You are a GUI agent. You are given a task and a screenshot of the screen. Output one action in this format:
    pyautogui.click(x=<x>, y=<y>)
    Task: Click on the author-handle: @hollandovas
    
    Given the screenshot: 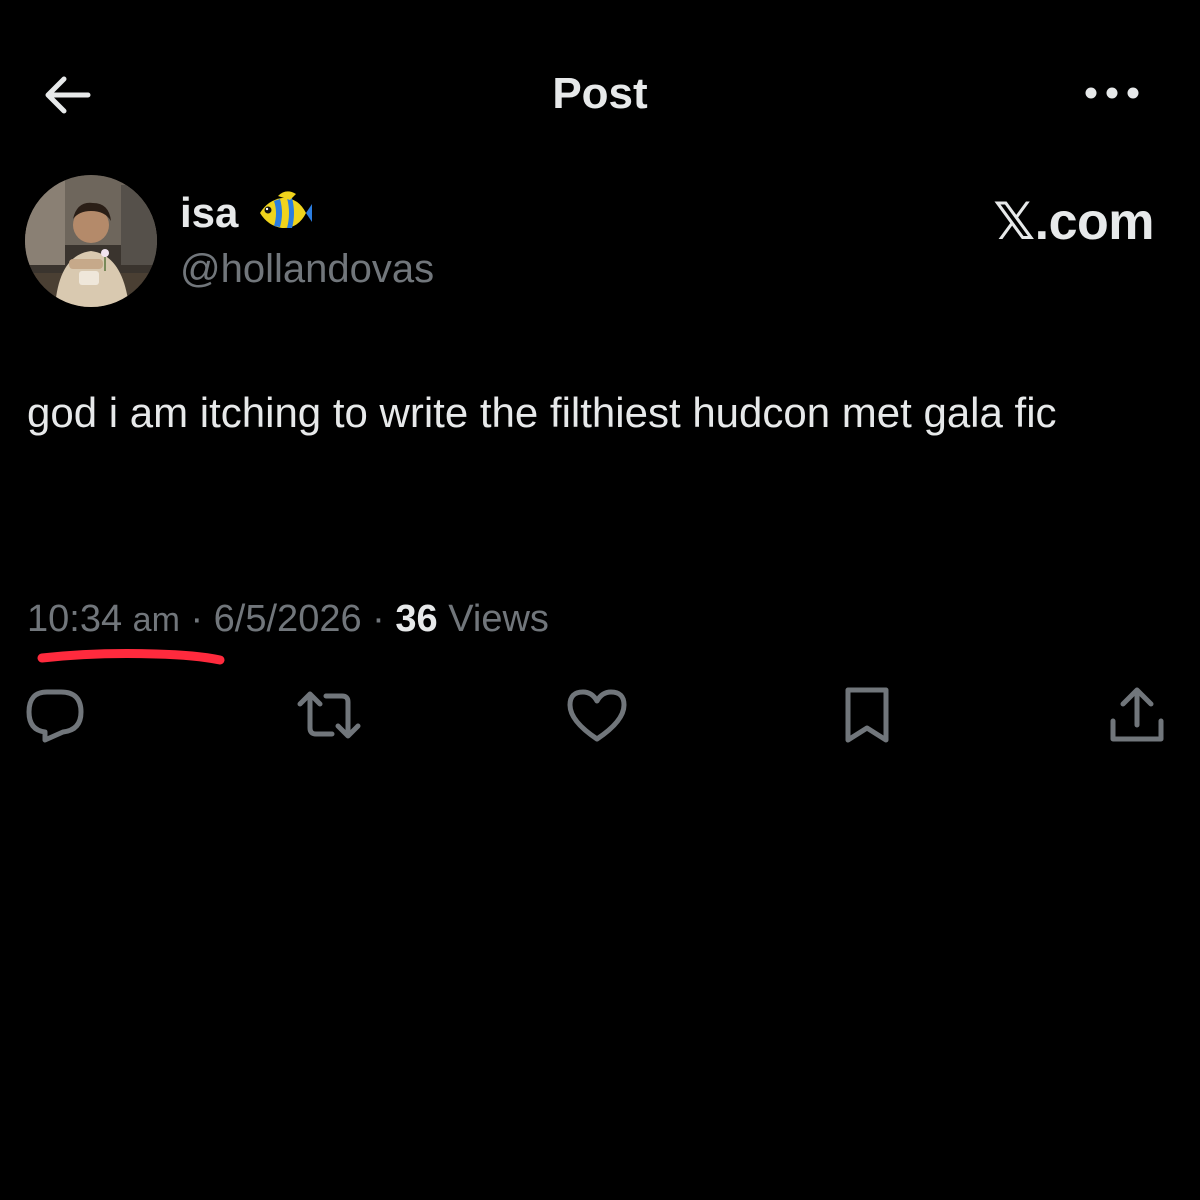 What is the action you would take?
    pyautogui.click(x=307, y=269)
    